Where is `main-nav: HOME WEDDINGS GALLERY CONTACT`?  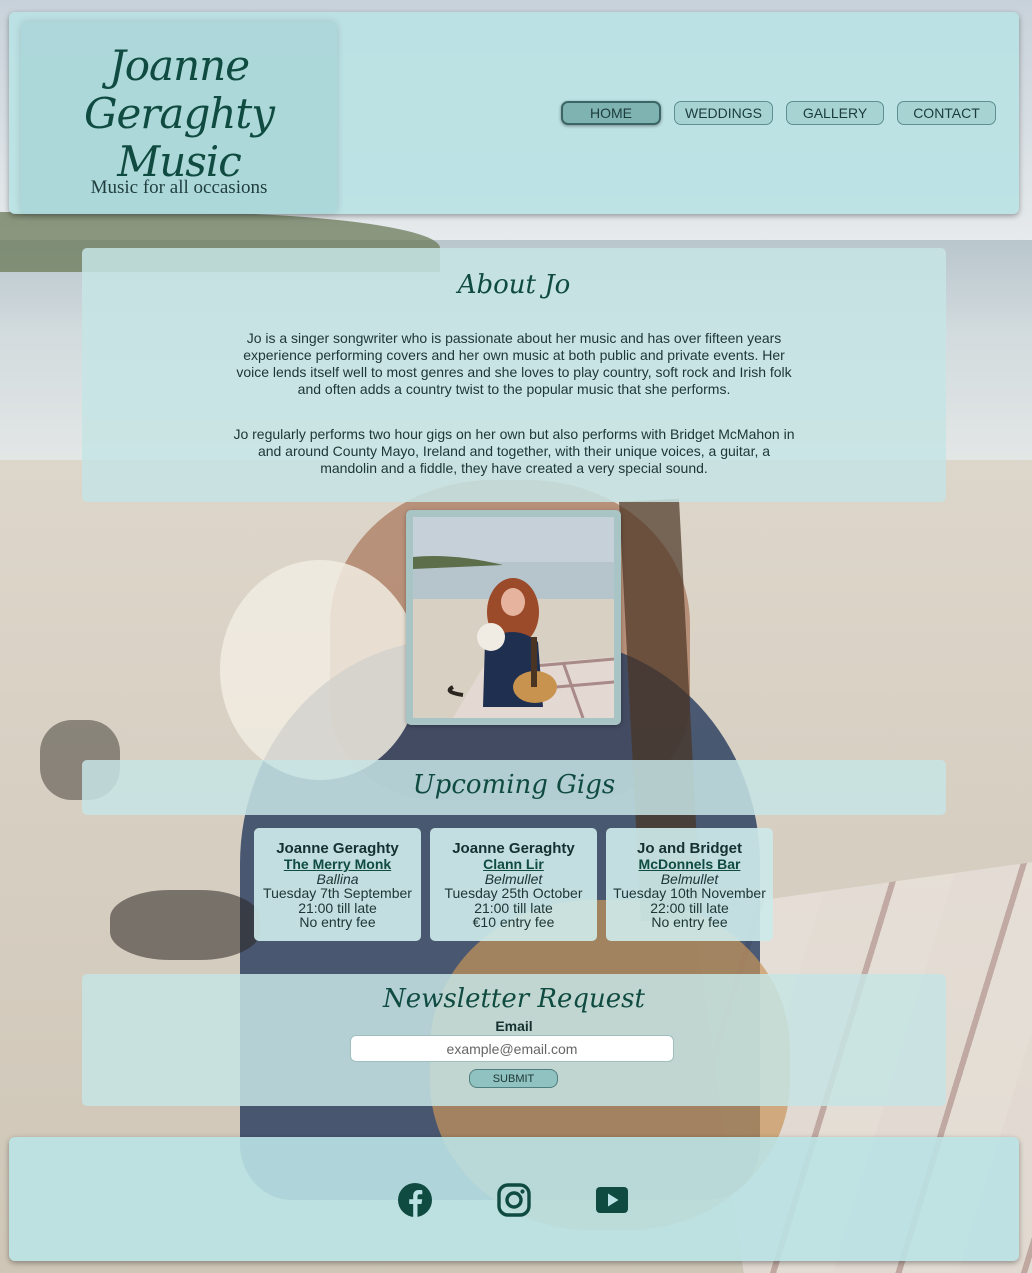
main-nav: HOME WEDDINGS GALLERY CONTACT is located at coordinates (778, 113).